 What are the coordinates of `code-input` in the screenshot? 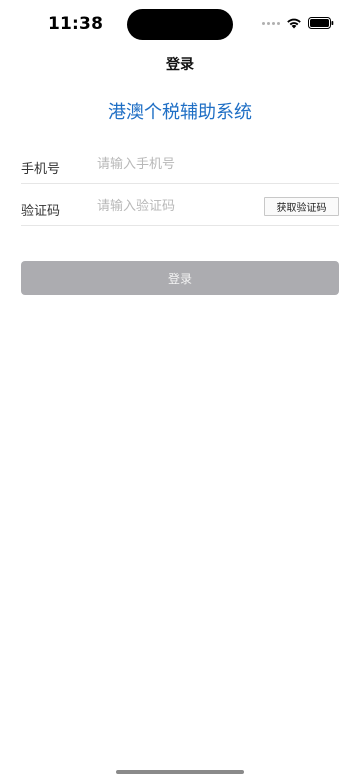 It's located at (177, 206).